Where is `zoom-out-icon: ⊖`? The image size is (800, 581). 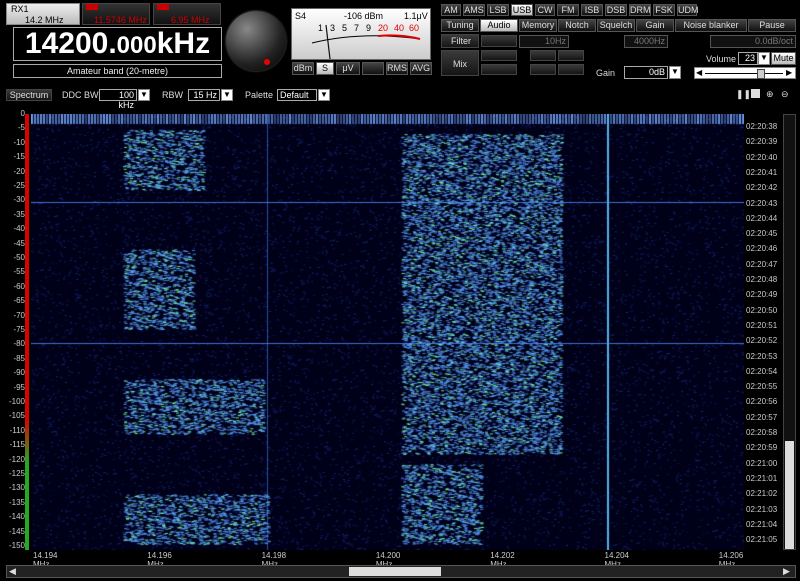
zoom-out-icon: ⊖ is located at coordinates (785, 94).